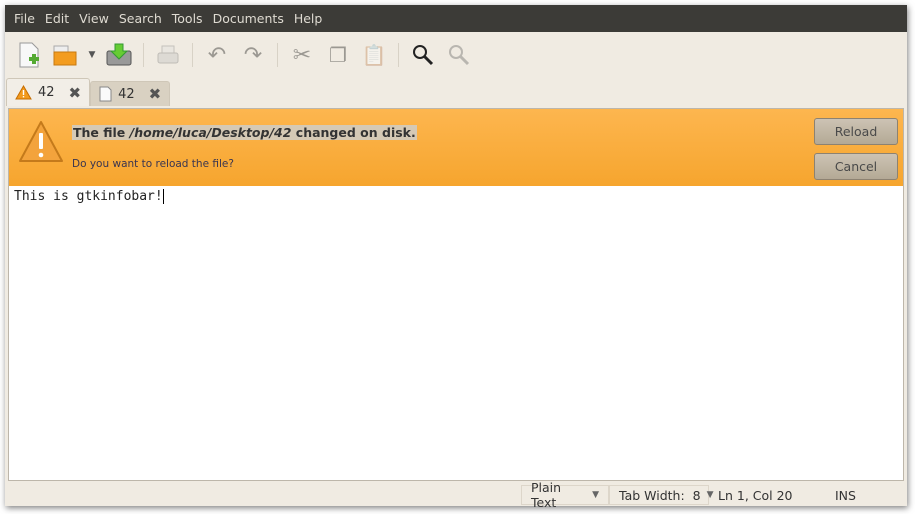 The height and width of the screenshot is (514, 915). I want to click on infobar-question: Do you want to reload the file?, so click(153, 164).